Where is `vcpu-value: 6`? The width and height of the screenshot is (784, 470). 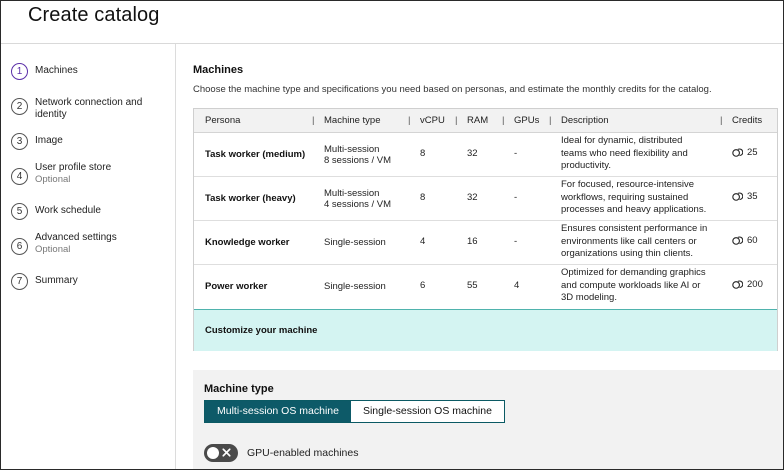 vcpu-value: 6 is located at coordinates (423, 285).